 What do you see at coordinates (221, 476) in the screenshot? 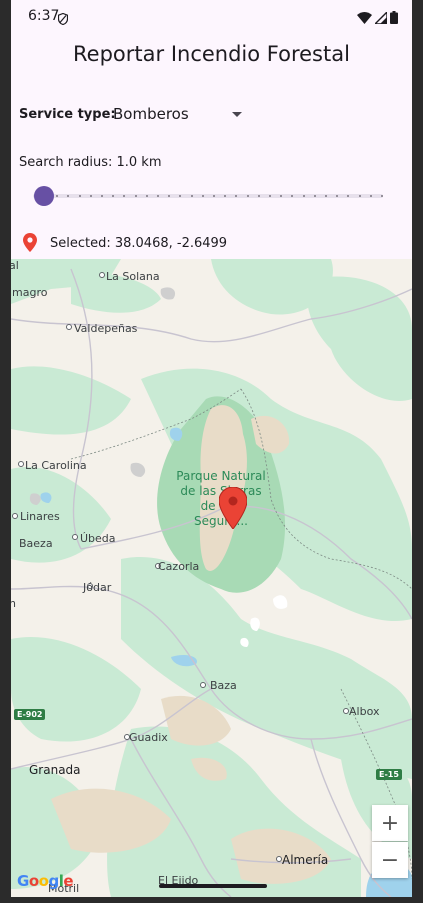
I see `park-label-line-1: Parque Natural` at bounding box center [221, 476].